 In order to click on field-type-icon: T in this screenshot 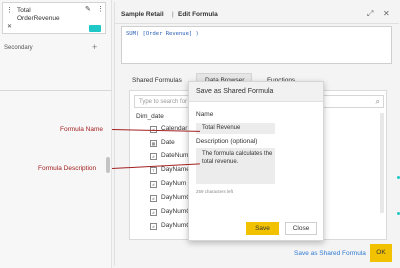, I will do `click(153, 170)`.